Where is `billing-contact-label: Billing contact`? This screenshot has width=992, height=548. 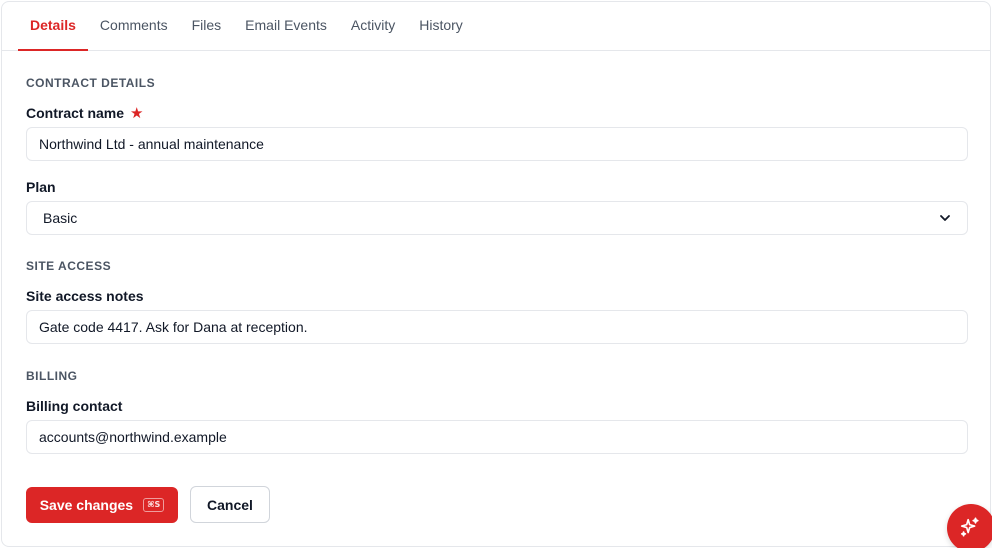
billing-contact-label: Billing contact is located at coordinates (74, 406).